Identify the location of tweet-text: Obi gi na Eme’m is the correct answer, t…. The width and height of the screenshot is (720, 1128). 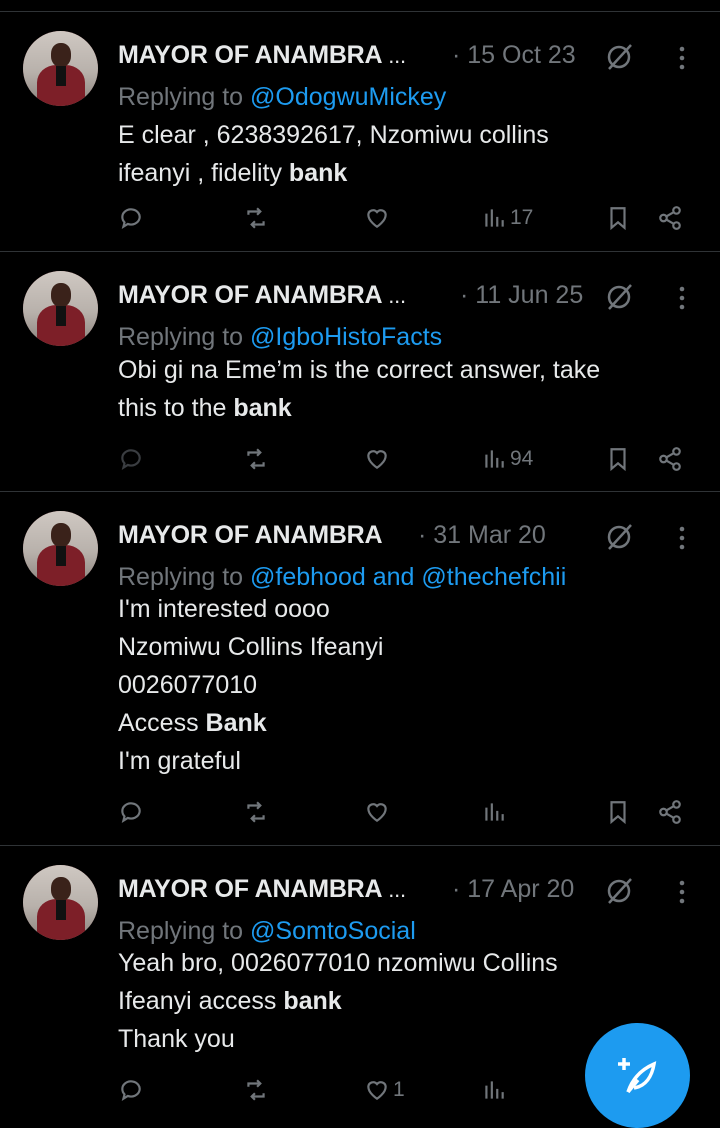
(359, 389).